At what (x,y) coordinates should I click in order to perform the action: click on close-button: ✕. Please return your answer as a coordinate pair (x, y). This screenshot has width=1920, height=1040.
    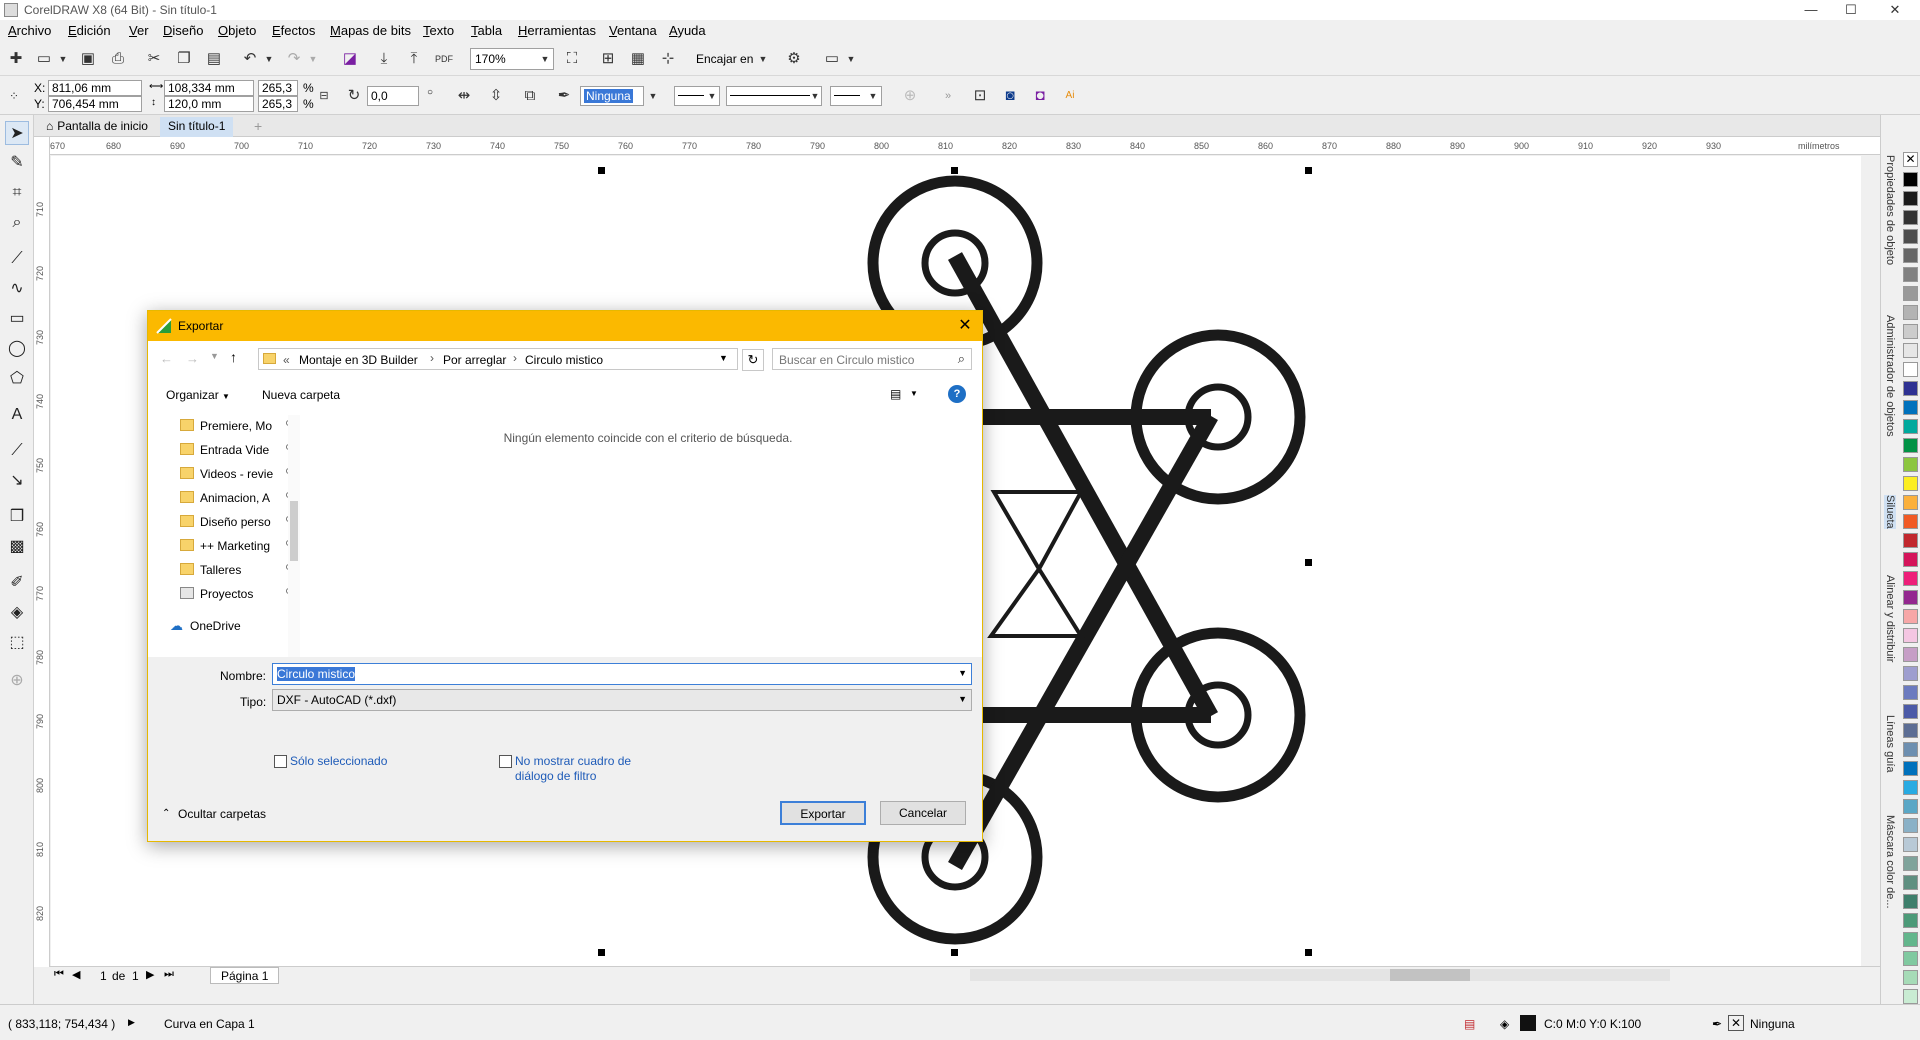
    Looking at the image, I should click on (1895, 10).